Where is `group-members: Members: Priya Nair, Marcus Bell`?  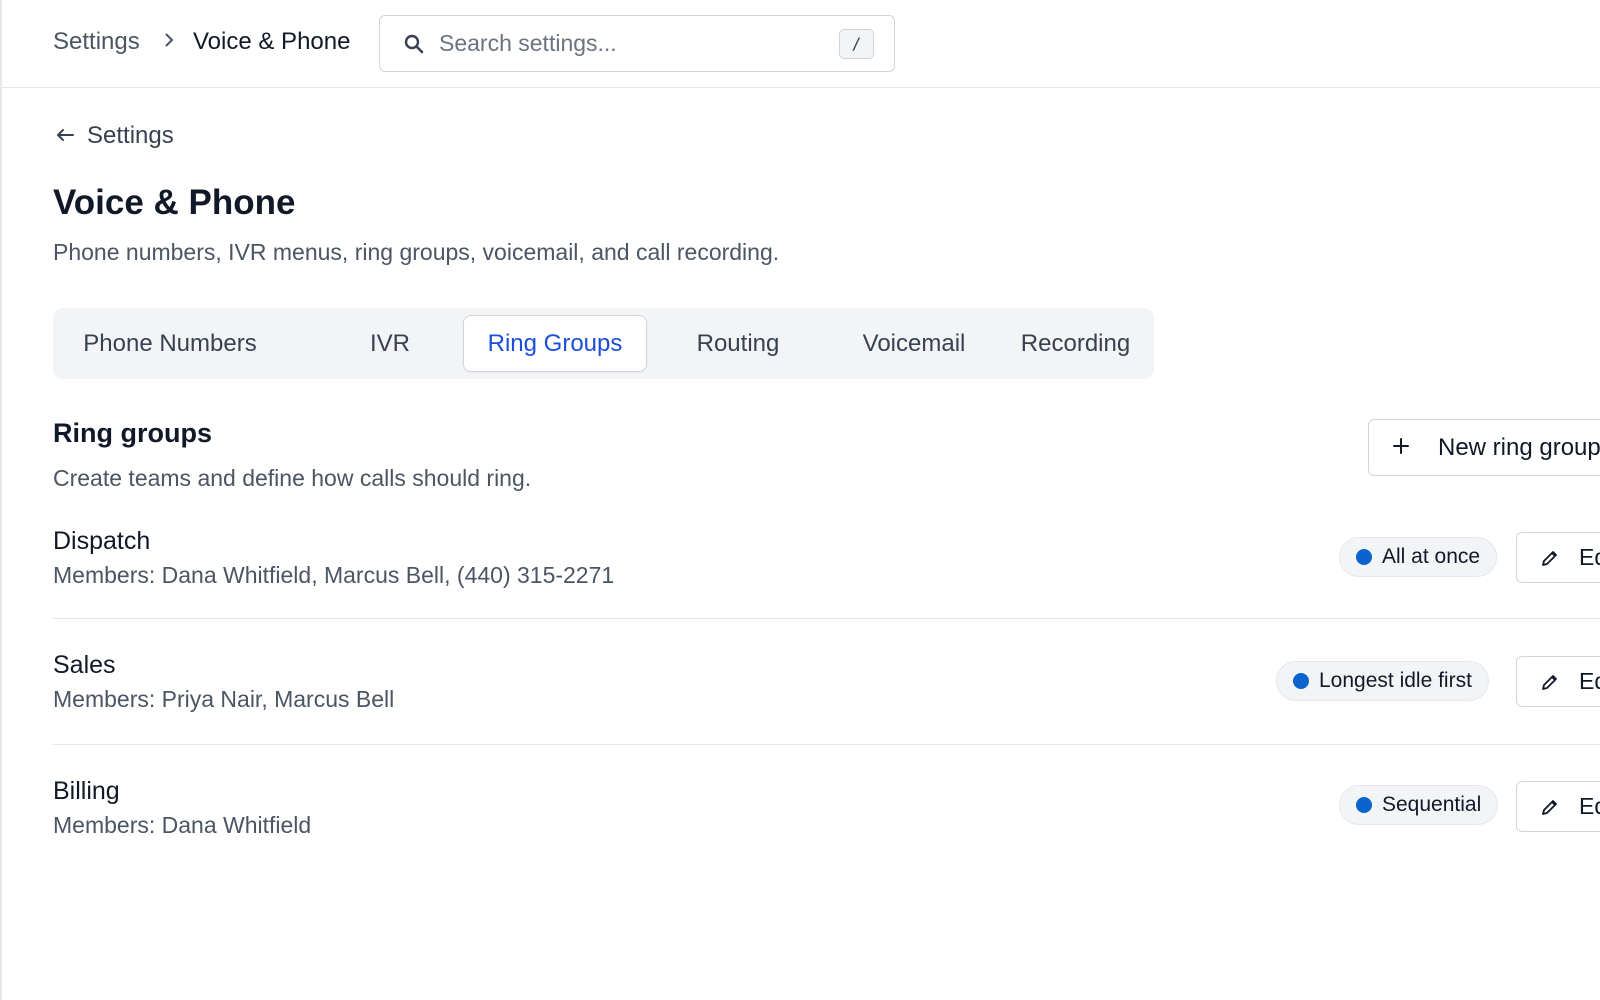 group-members: Members: Priya Nair, Marcus Bell is located at coordinates (224, 699).